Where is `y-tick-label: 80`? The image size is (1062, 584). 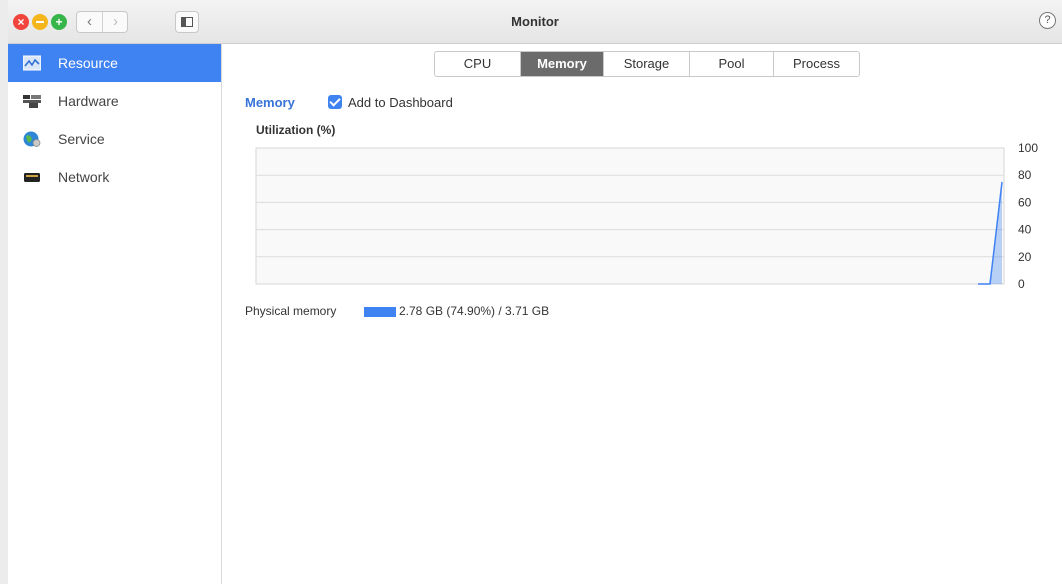
y-tick-label: 80 is located at coordinates (1025, 175).